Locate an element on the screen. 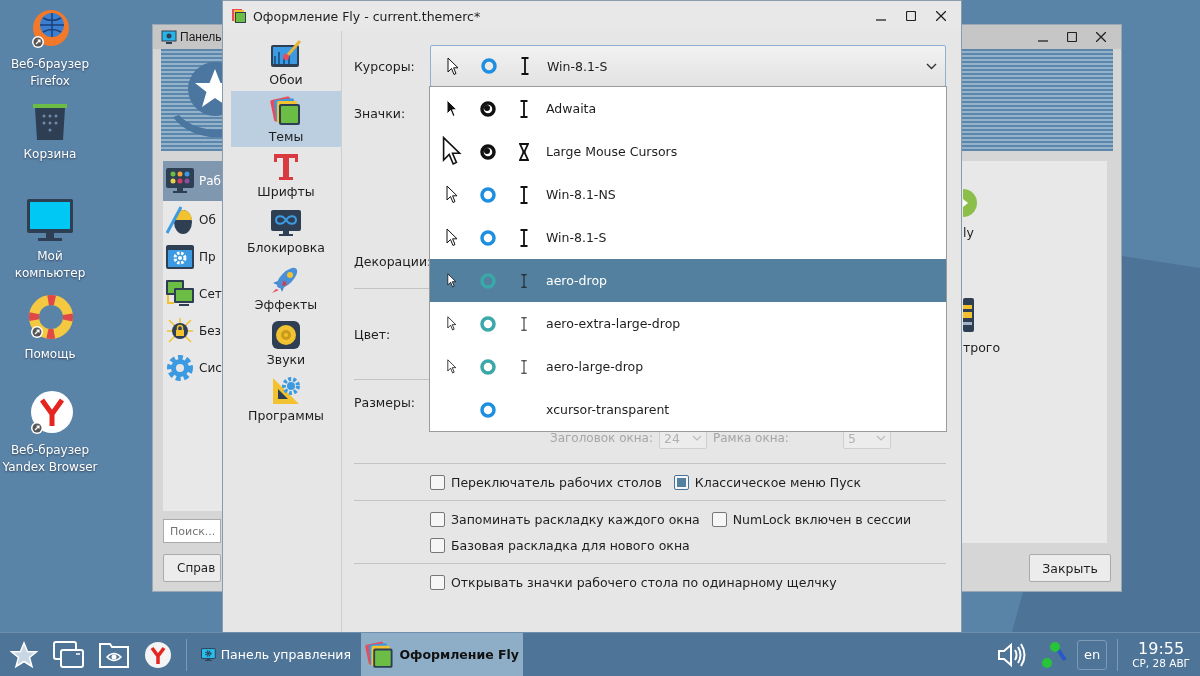 This screenshot has height=676, width=1200. desktop-icon-label: Мой компьютер is located at coordinates (50, 265).